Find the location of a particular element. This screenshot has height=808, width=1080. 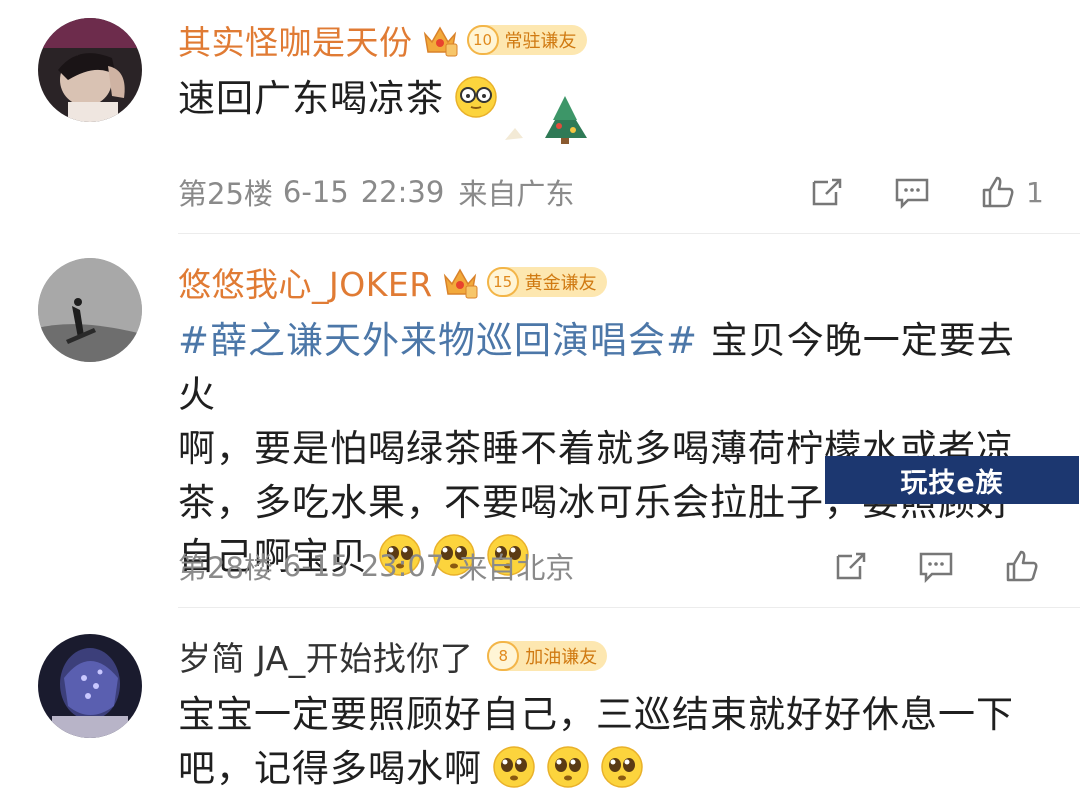

badge-label: 加油谦友 is located at coordinates (561, 657).